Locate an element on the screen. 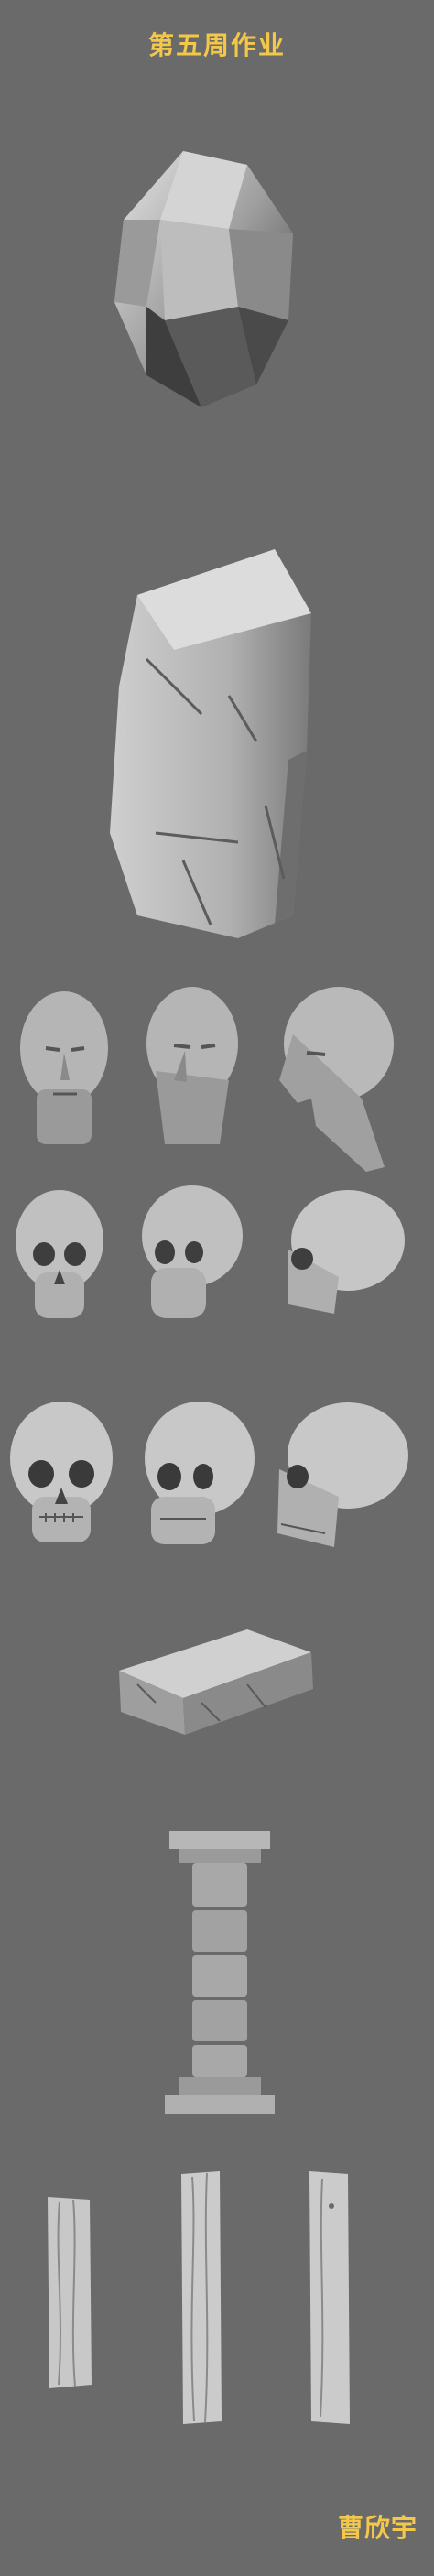  cracked-stone-slab-sculpt is located at coordinates (211, 744).